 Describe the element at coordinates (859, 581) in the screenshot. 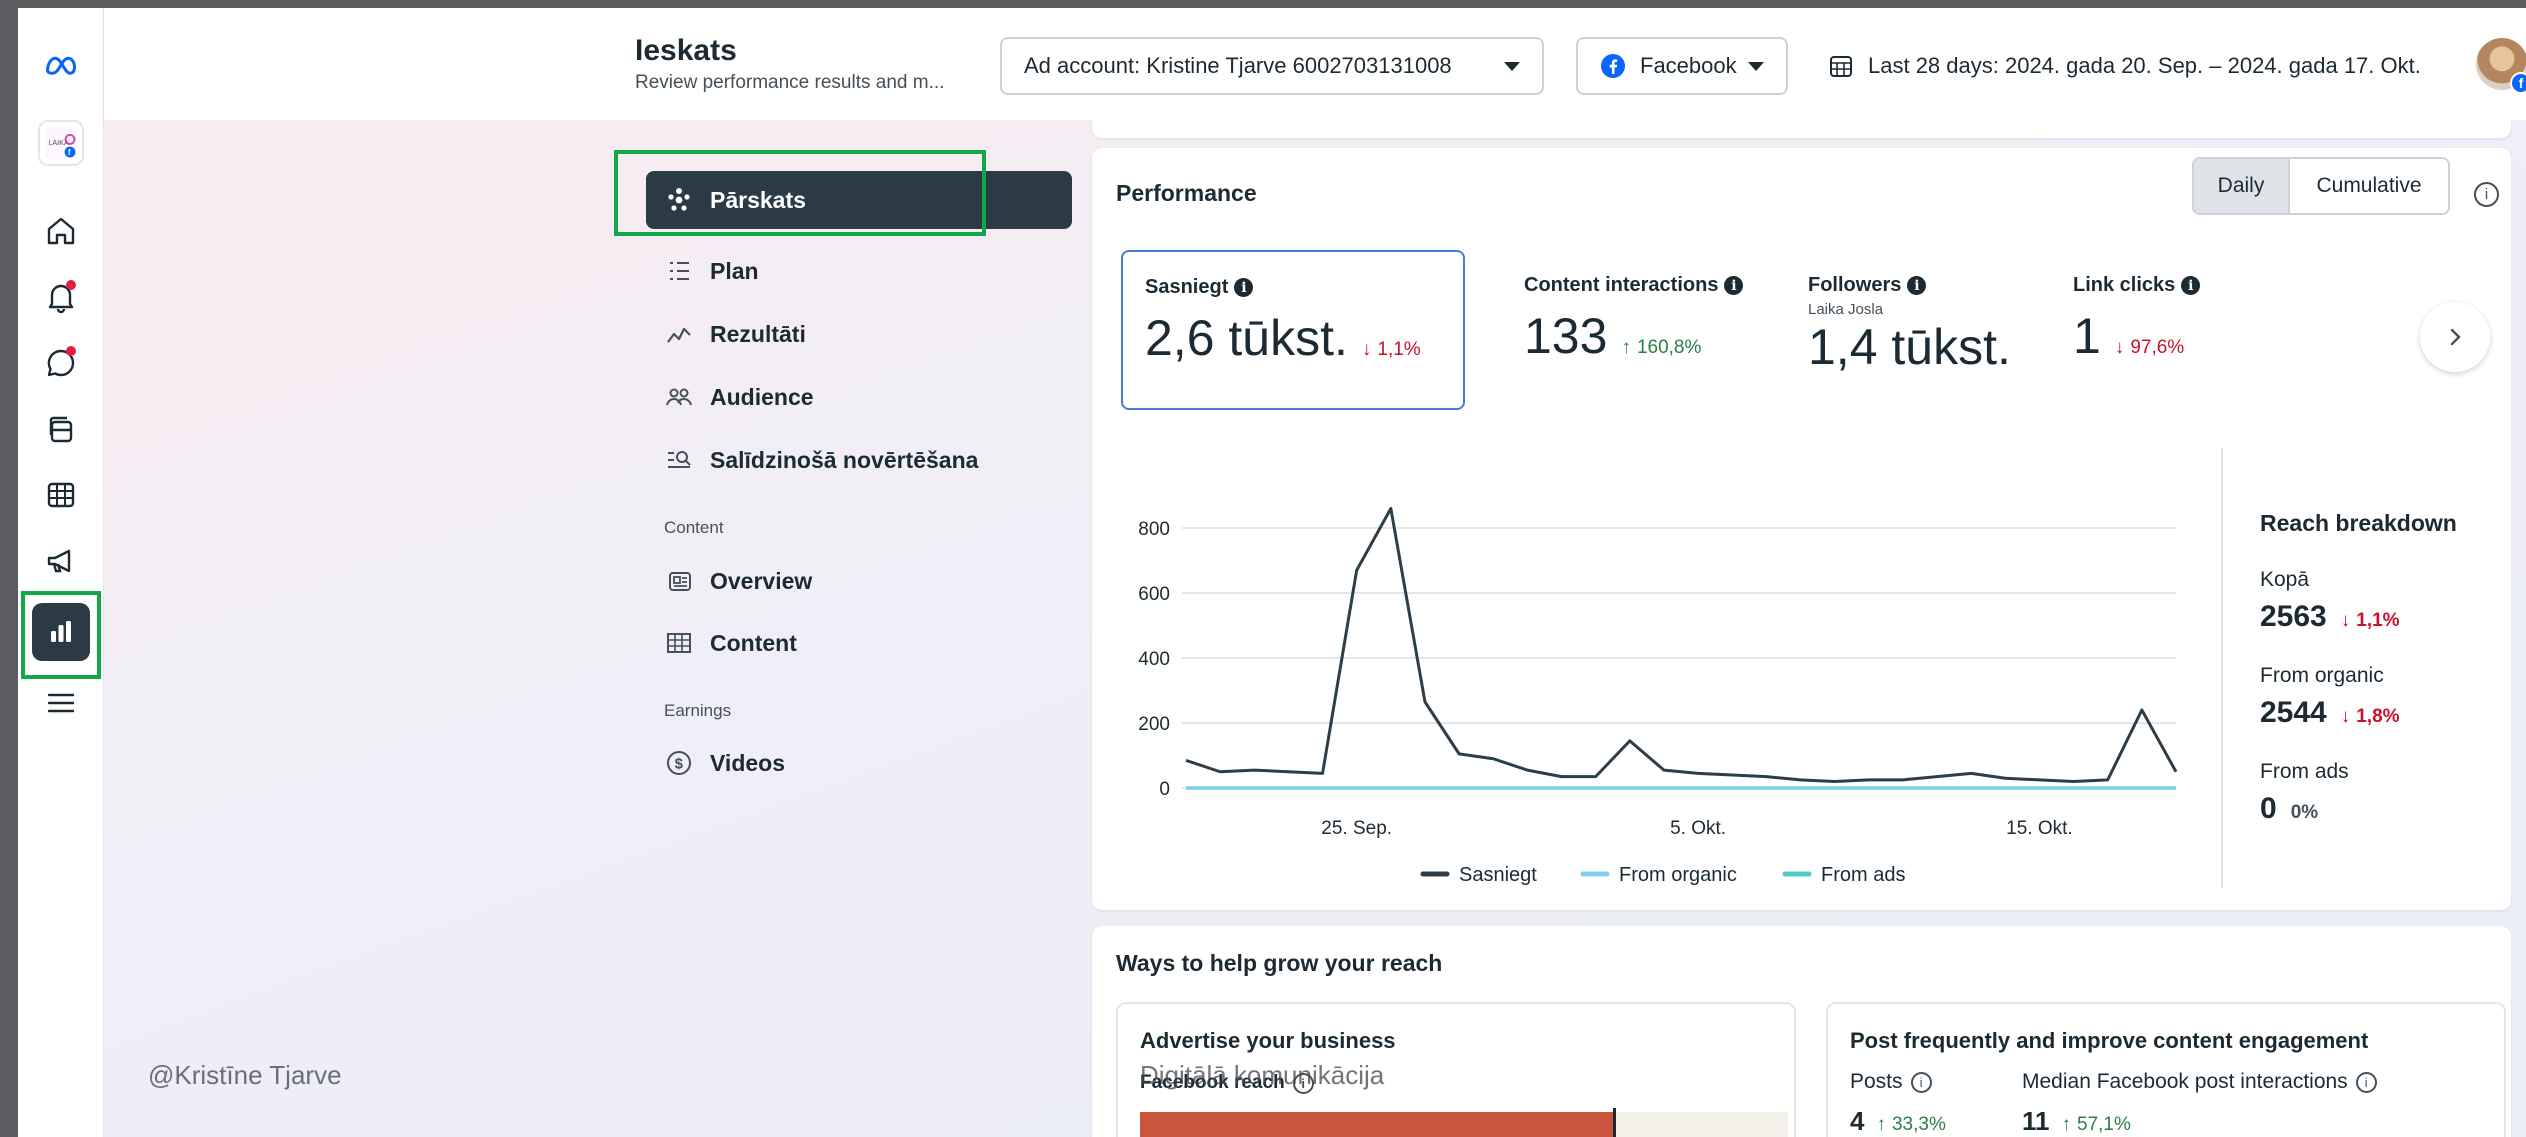

I see `nav-item-overview: Overview` at that location.